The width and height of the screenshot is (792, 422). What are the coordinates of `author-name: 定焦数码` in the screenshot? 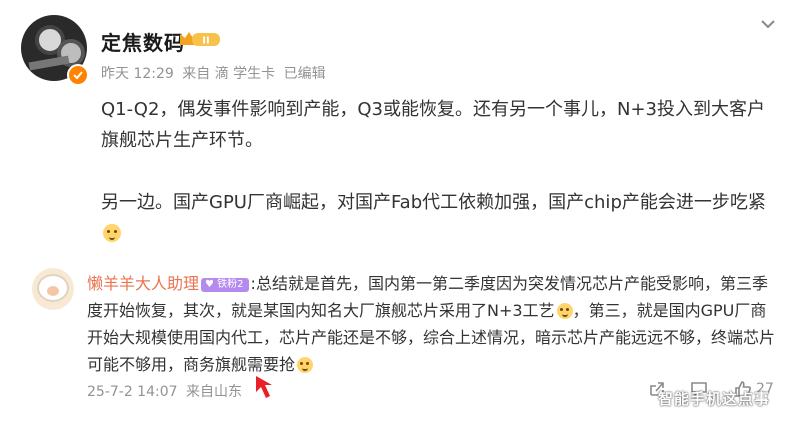 It's located at (143, 41).